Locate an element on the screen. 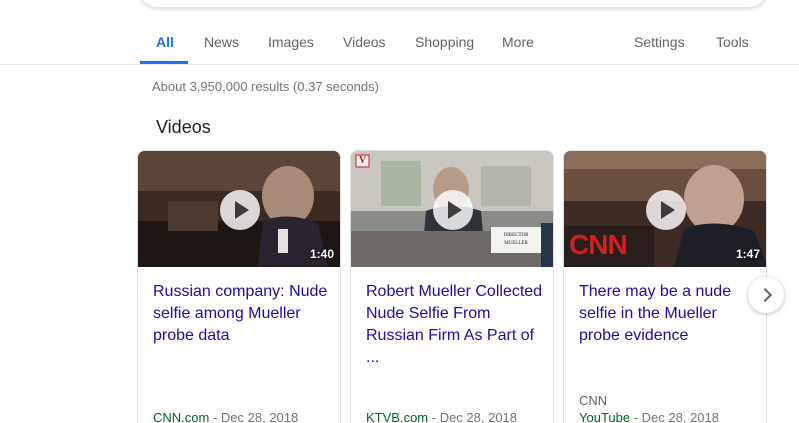 The height and width of the screenshot is (423, 799). video-publisher: CNN is located at coordinates (593, 400).